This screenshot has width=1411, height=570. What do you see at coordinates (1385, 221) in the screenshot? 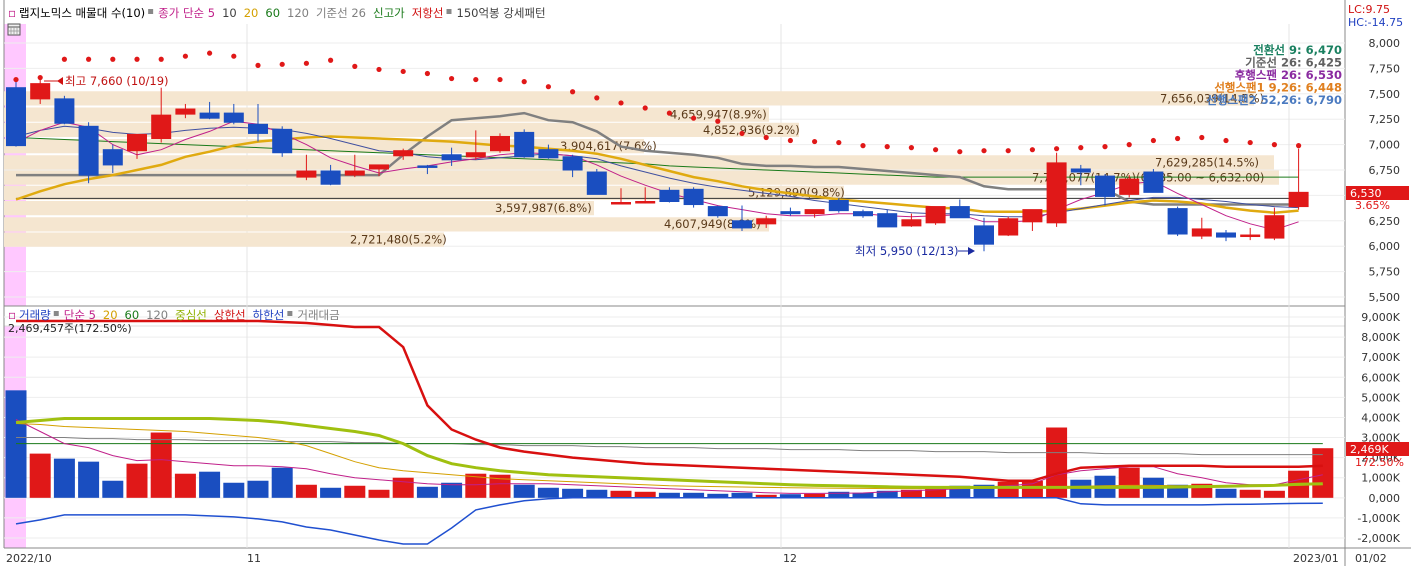
I see `price-y-tick: 6,250` at bounding box center [1385, 221].